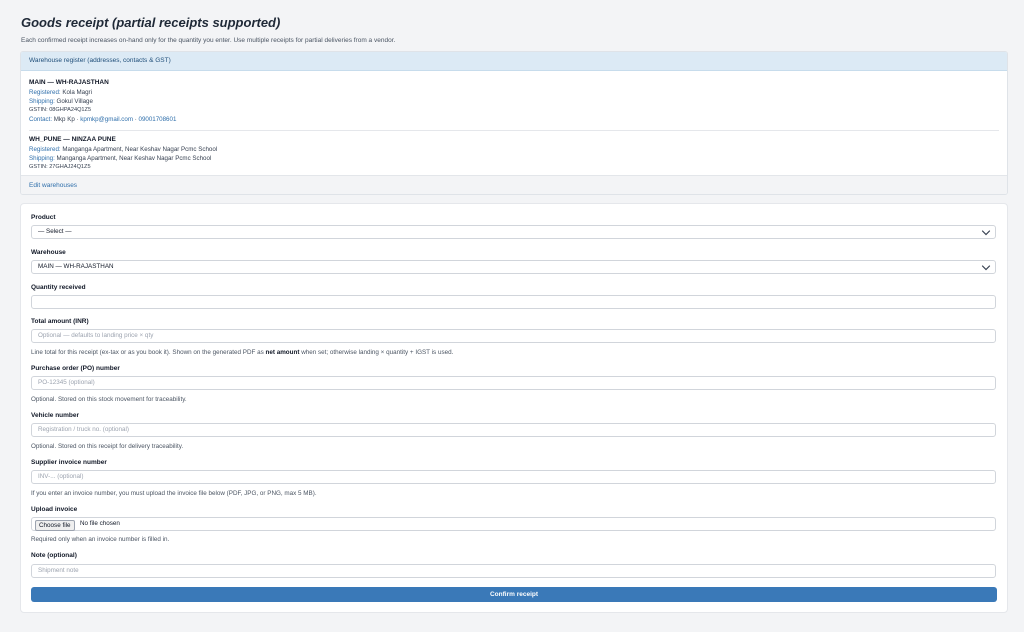 The image size is (1024, 632). What do you see at coordinates (513, 524) in the screenshot?
I see `upload-invoice-field: Choose file No file chosen` at bounding box center [513, 524].